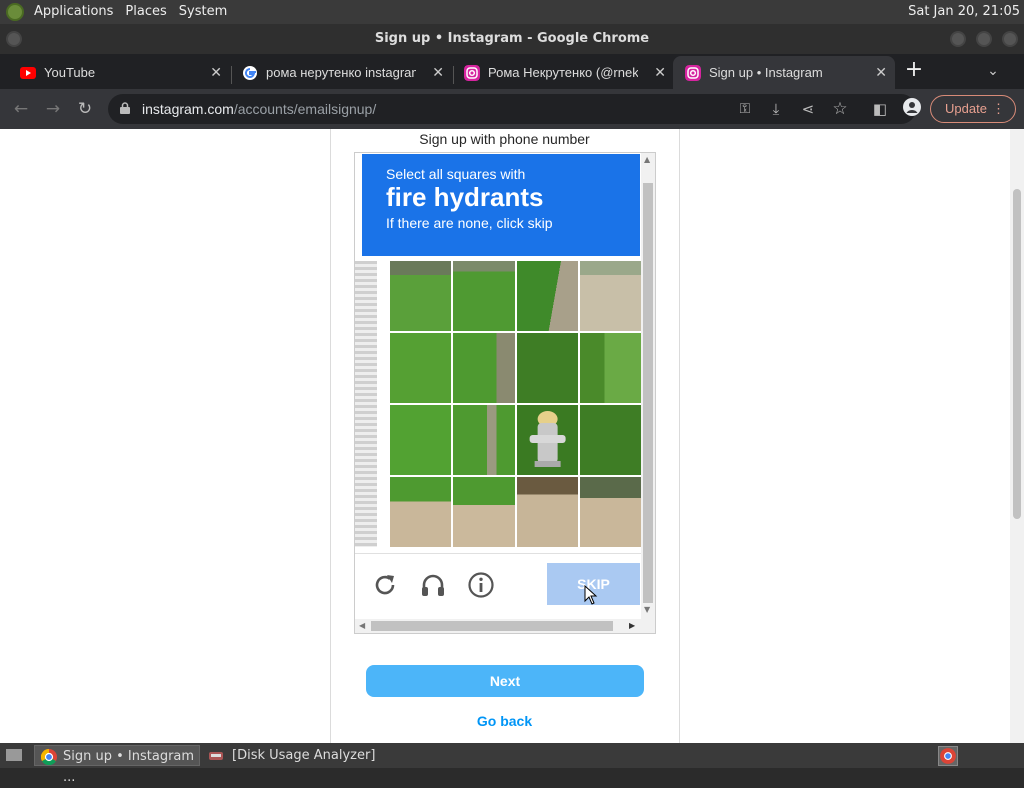 The width and height of the screenshot is (1024, 788). I want to click on captcha-hscroll-thumb, so click(492, 626).